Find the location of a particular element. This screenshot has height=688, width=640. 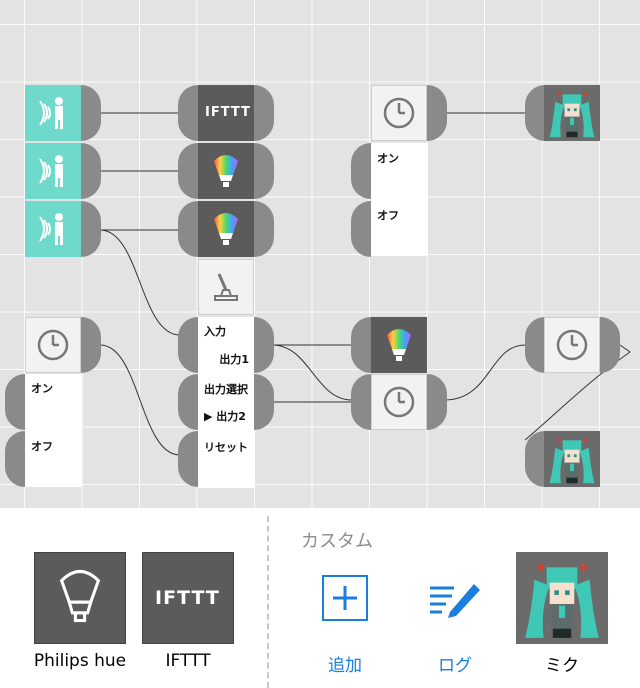

palette-label-philips-hue: Philips hue is located at coordinates (80, 661).